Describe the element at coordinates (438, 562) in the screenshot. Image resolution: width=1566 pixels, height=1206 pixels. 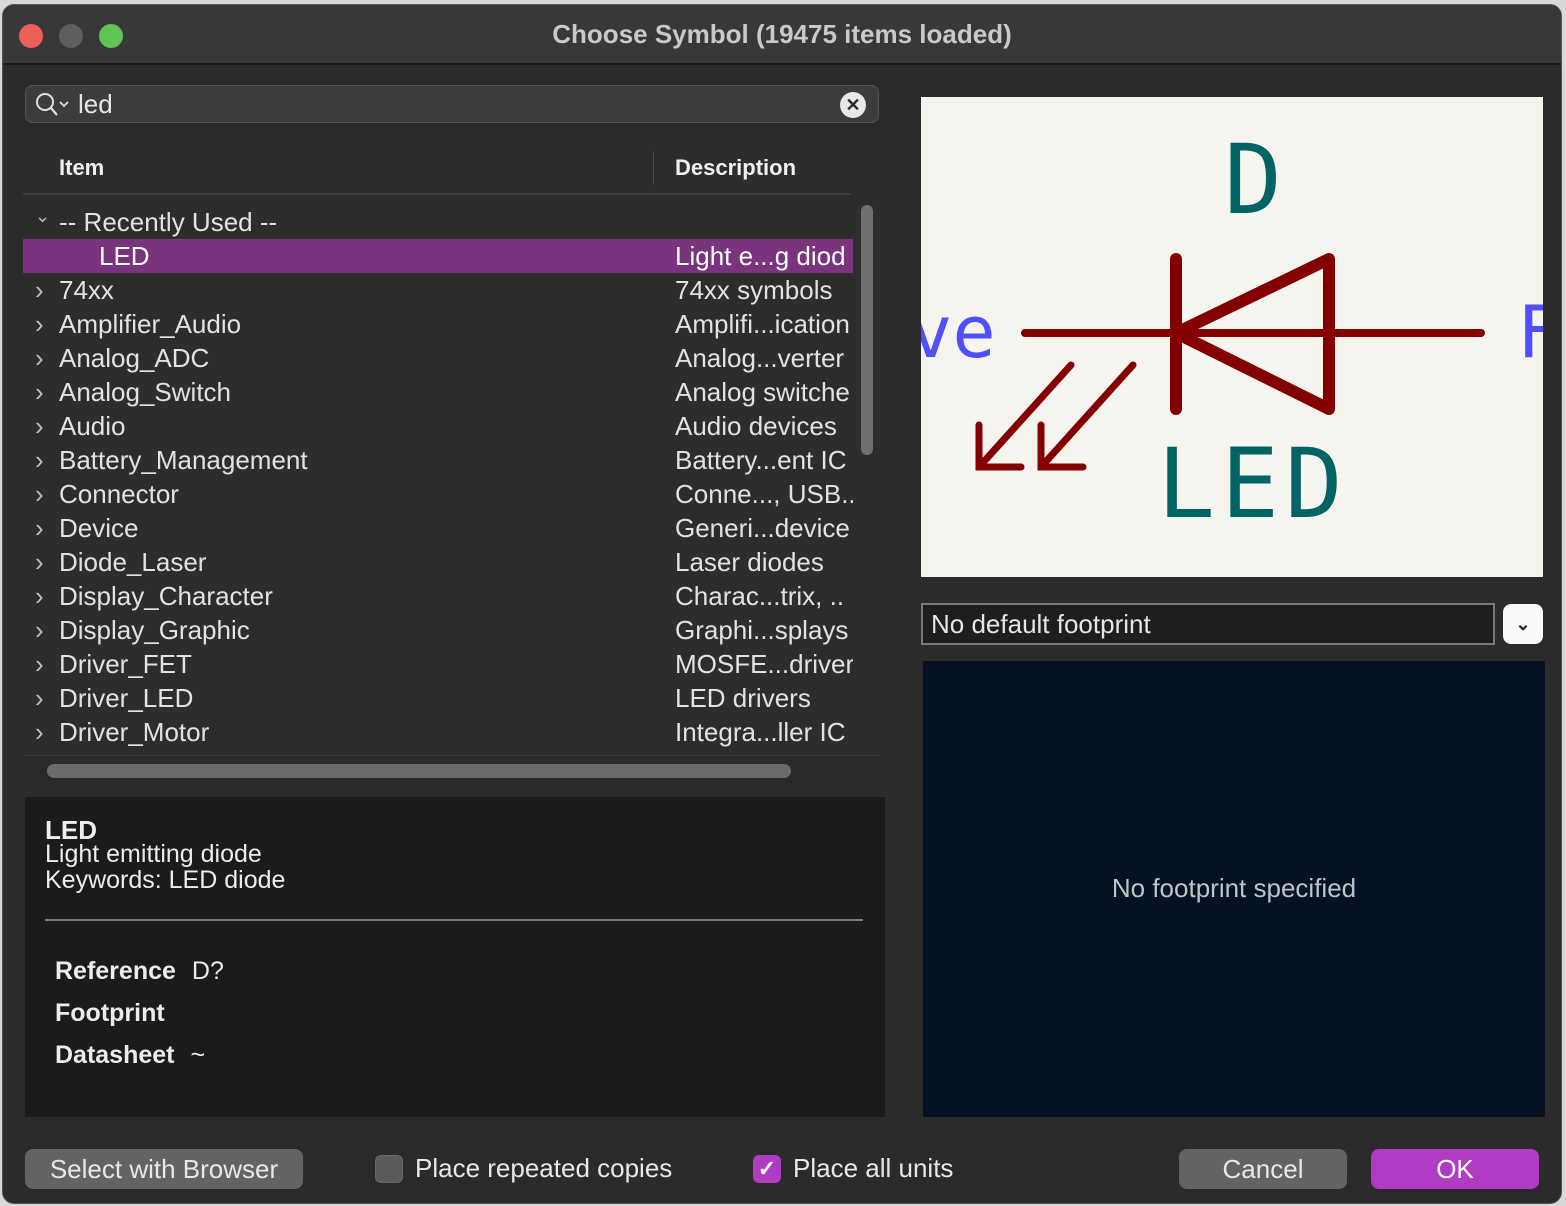
I see `tree-row-library: › Diode_Laser Laser diodes` at that location.